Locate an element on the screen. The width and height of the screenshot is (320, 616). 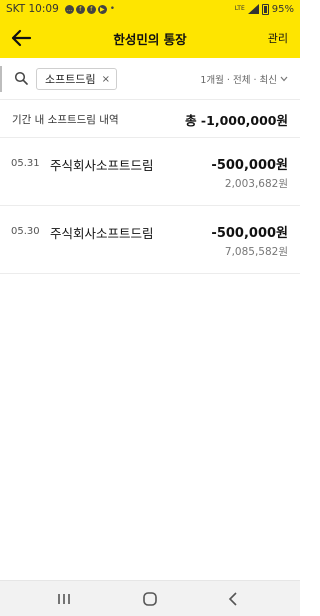
system-nav-bar is located at coordinates (150, 598).